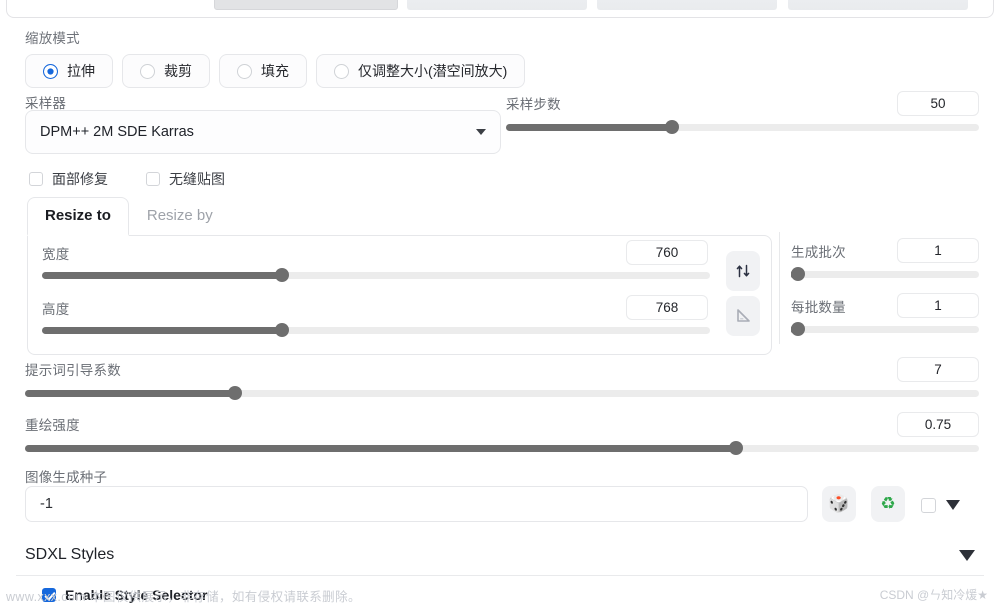 The image size is (1000, 603). I want to click on scale-mode-option-label: 仅调整大小(潜空间放大), so click(433, 71).